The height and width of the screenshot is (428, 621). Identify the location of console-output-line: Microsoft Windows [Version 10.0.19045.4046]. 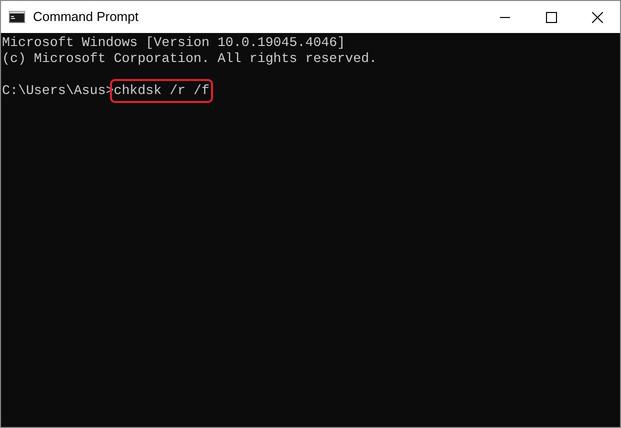
(174, 42).